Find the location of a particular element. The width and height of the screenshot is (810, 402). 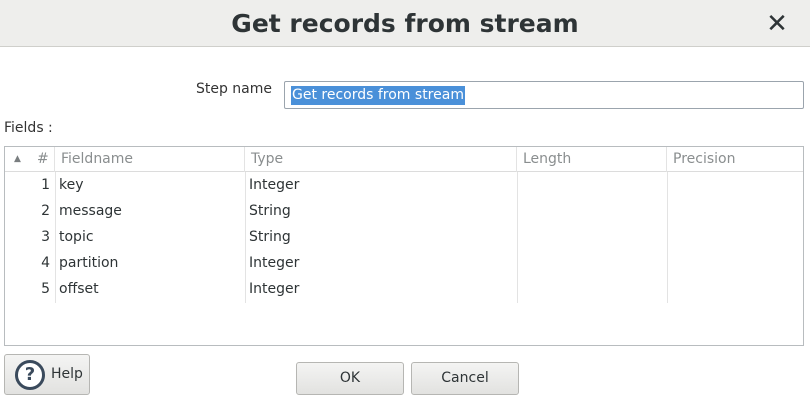

cell-fieldname: key is located at coordinates (150, 185).